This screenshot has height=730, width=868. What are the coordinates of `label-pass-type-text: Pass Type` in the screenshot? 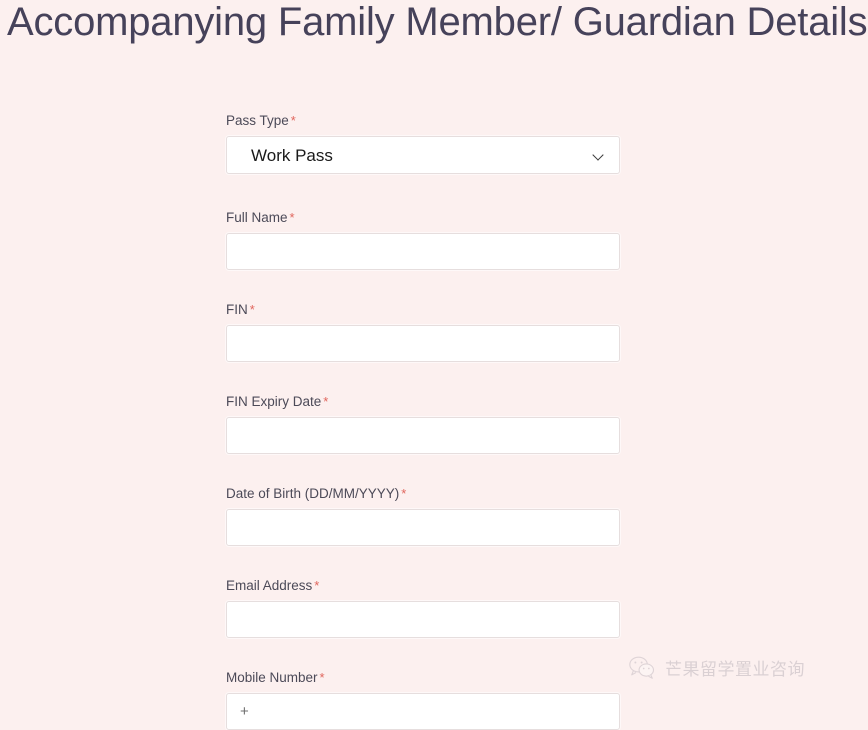 It's located at (257, 120).